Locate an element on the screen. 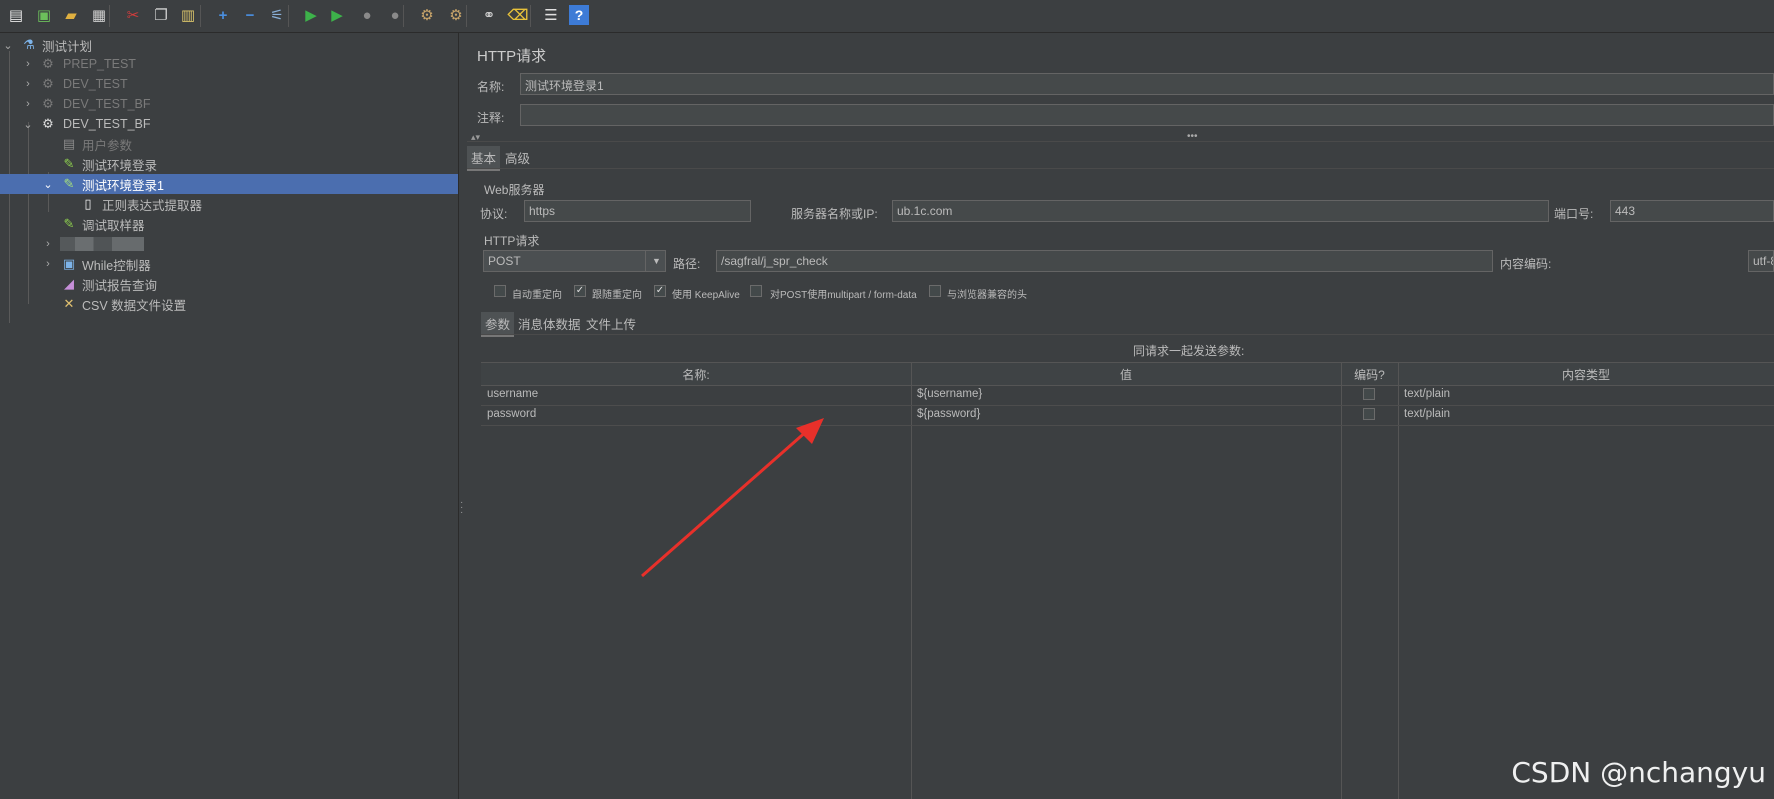 This screenshot has width=1774, height=799. server-label: 服务器名称或IP: is located at coordinates (834, 214).